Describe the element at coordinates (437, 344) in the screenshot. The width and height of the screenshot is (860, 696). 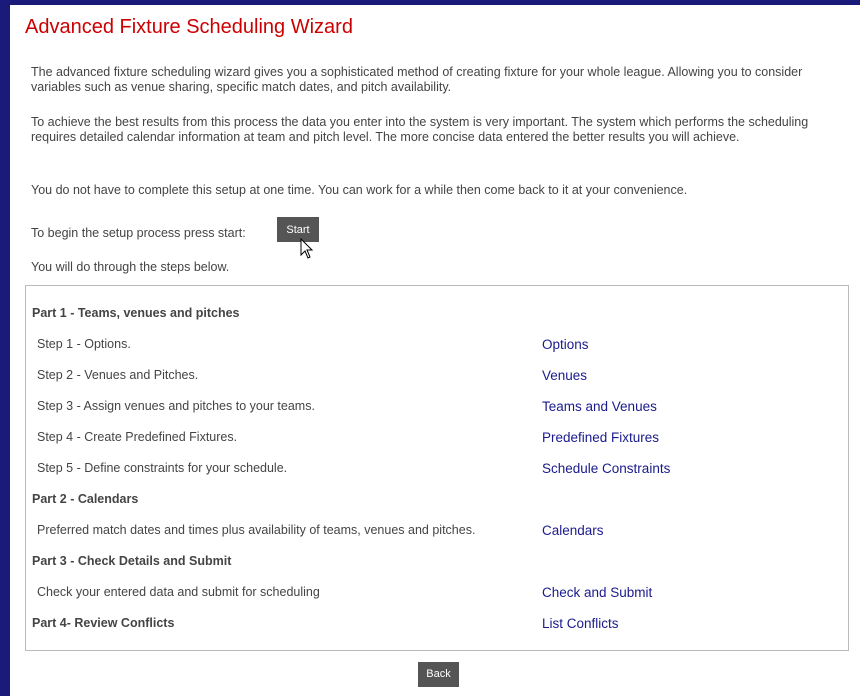
I see `step-row: Step 1 - Options. Options` at that location.